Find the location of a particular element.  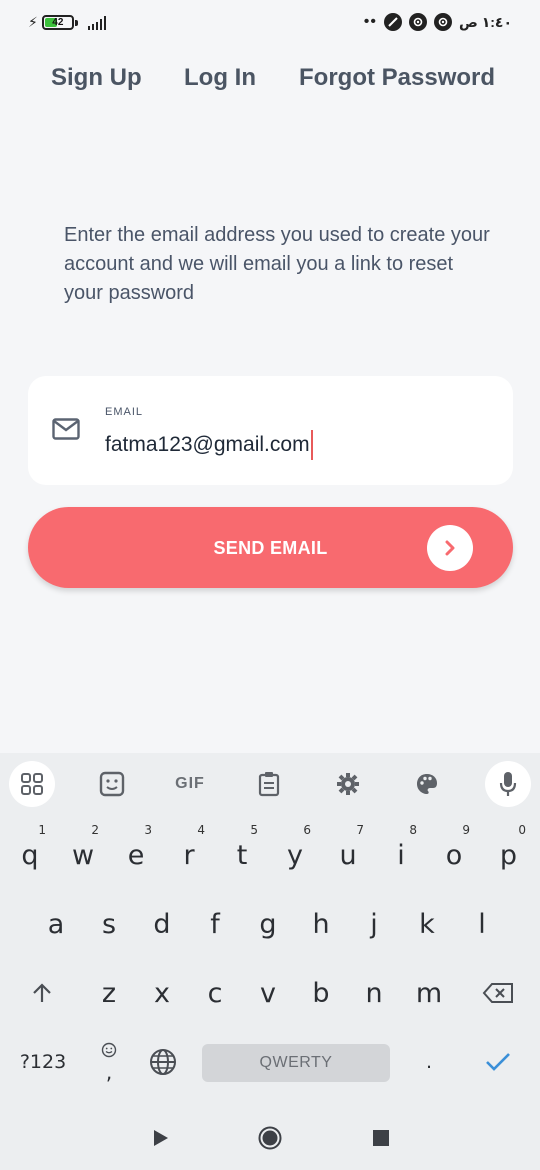

language-key is located at coordinates (163, 1062).